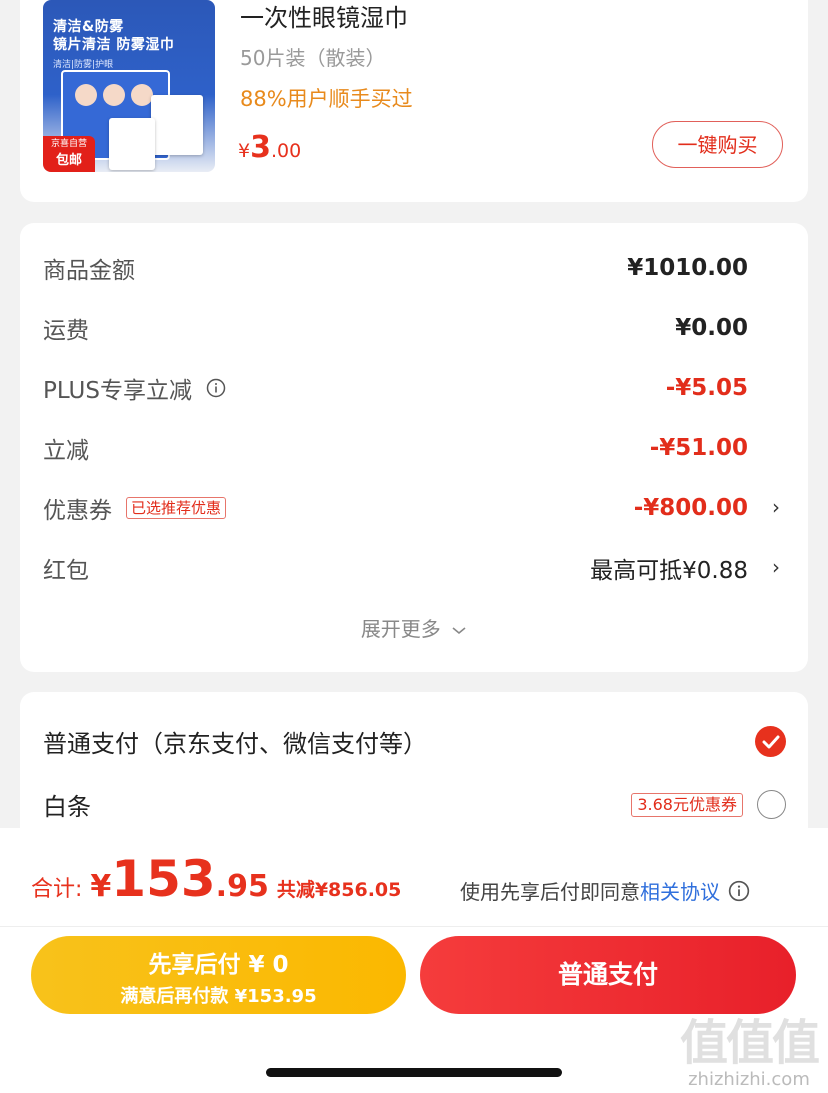  What do you see at coordinates (163, 879) in the screenshot?
I see `total-integer: 153` at bounding box center [163, 879].